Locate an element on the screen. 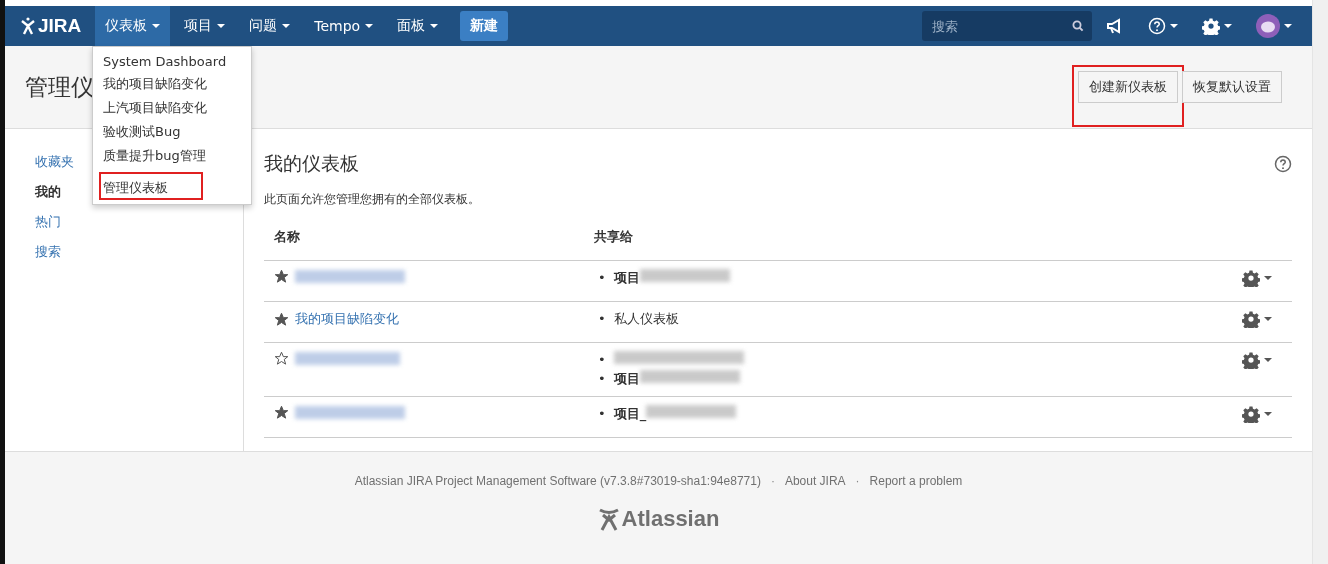  sidebar-item: 我的 is located at coordinates (48, 192).